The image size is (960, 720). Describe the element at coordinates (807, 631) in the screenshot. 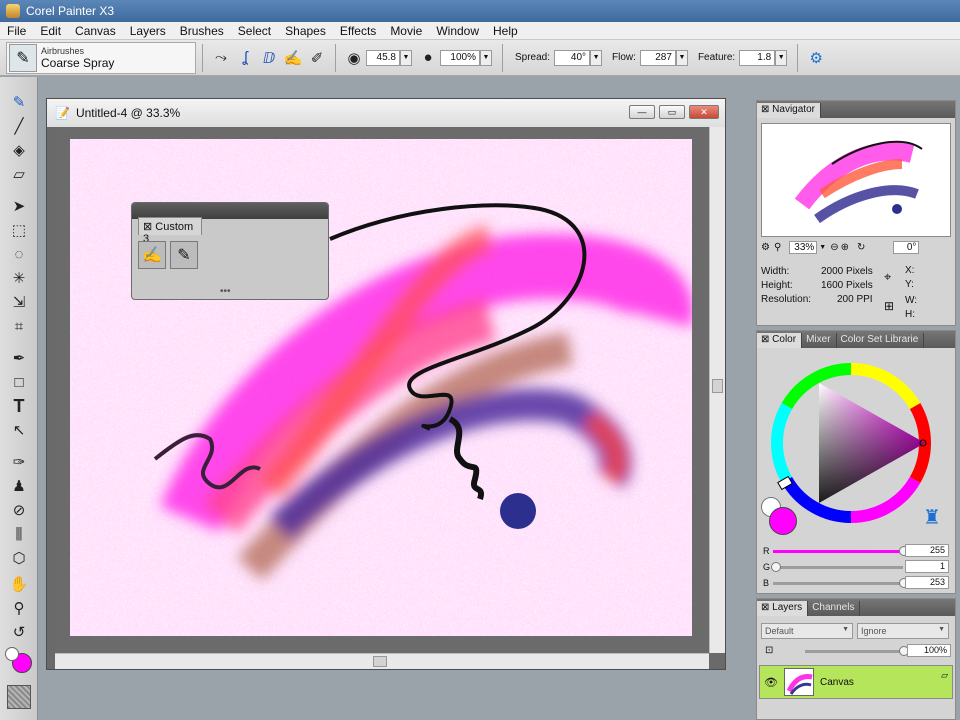

I see `composite-method-select: Default ▼` at that location.